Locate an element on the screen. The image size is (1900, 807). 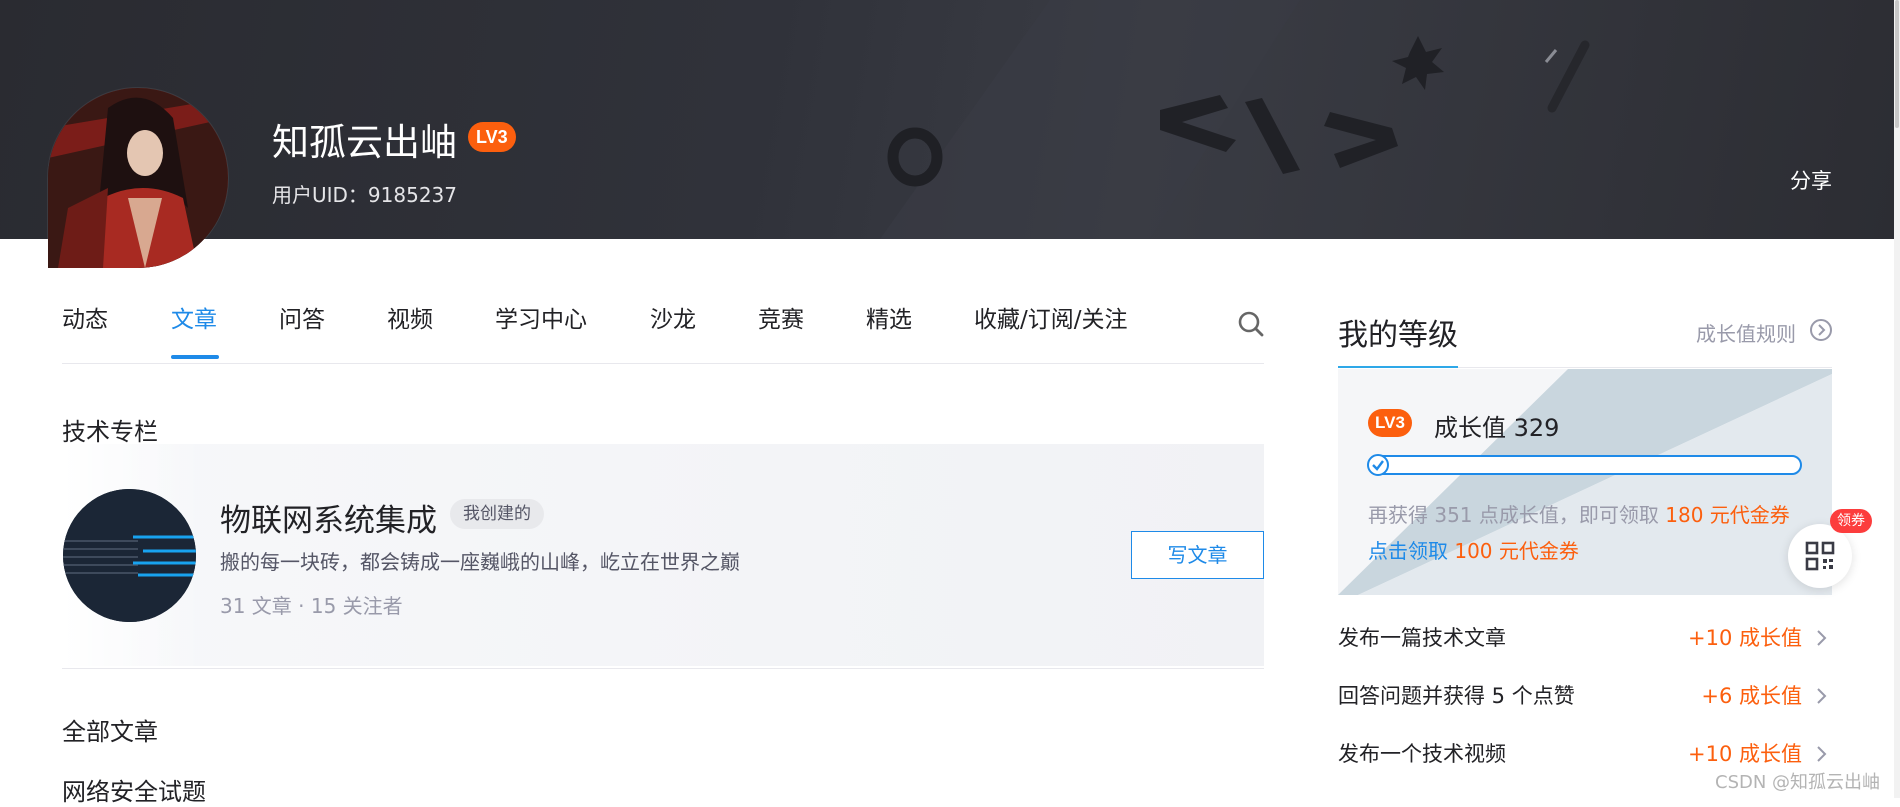
growth-value: 成长值 329 is located at coordinates (1497, 428).